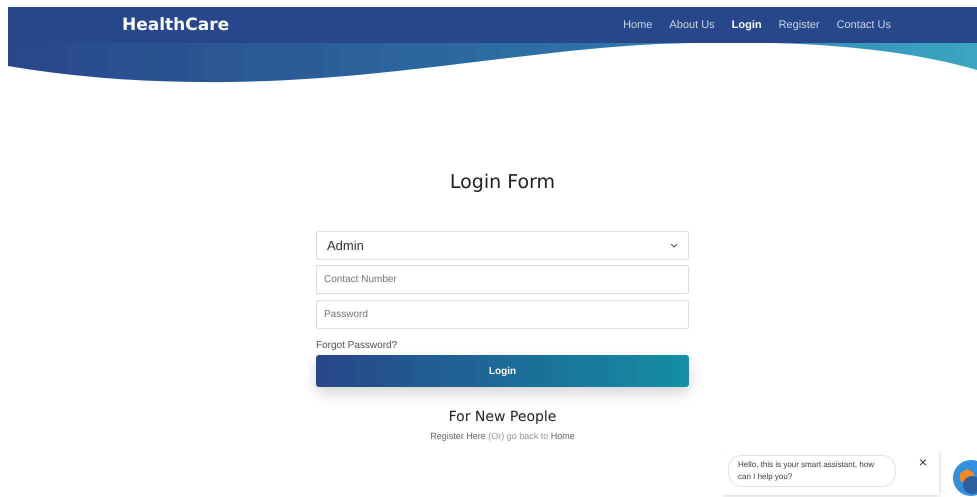 This screenshot has width=977, height=497. What do you see at coordinates (502, 182) in the screenshot?
I see `form-title: Login Form` at bounding box center [502, 182].